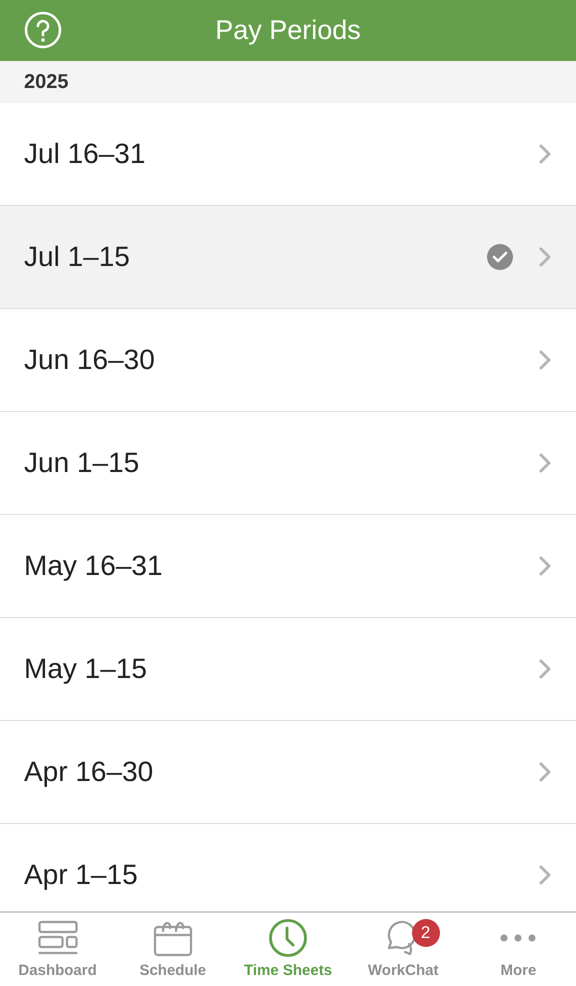  Describe the element at coordinates (46, 82) in the screenshot. I see `year-label: 2025` at that location.